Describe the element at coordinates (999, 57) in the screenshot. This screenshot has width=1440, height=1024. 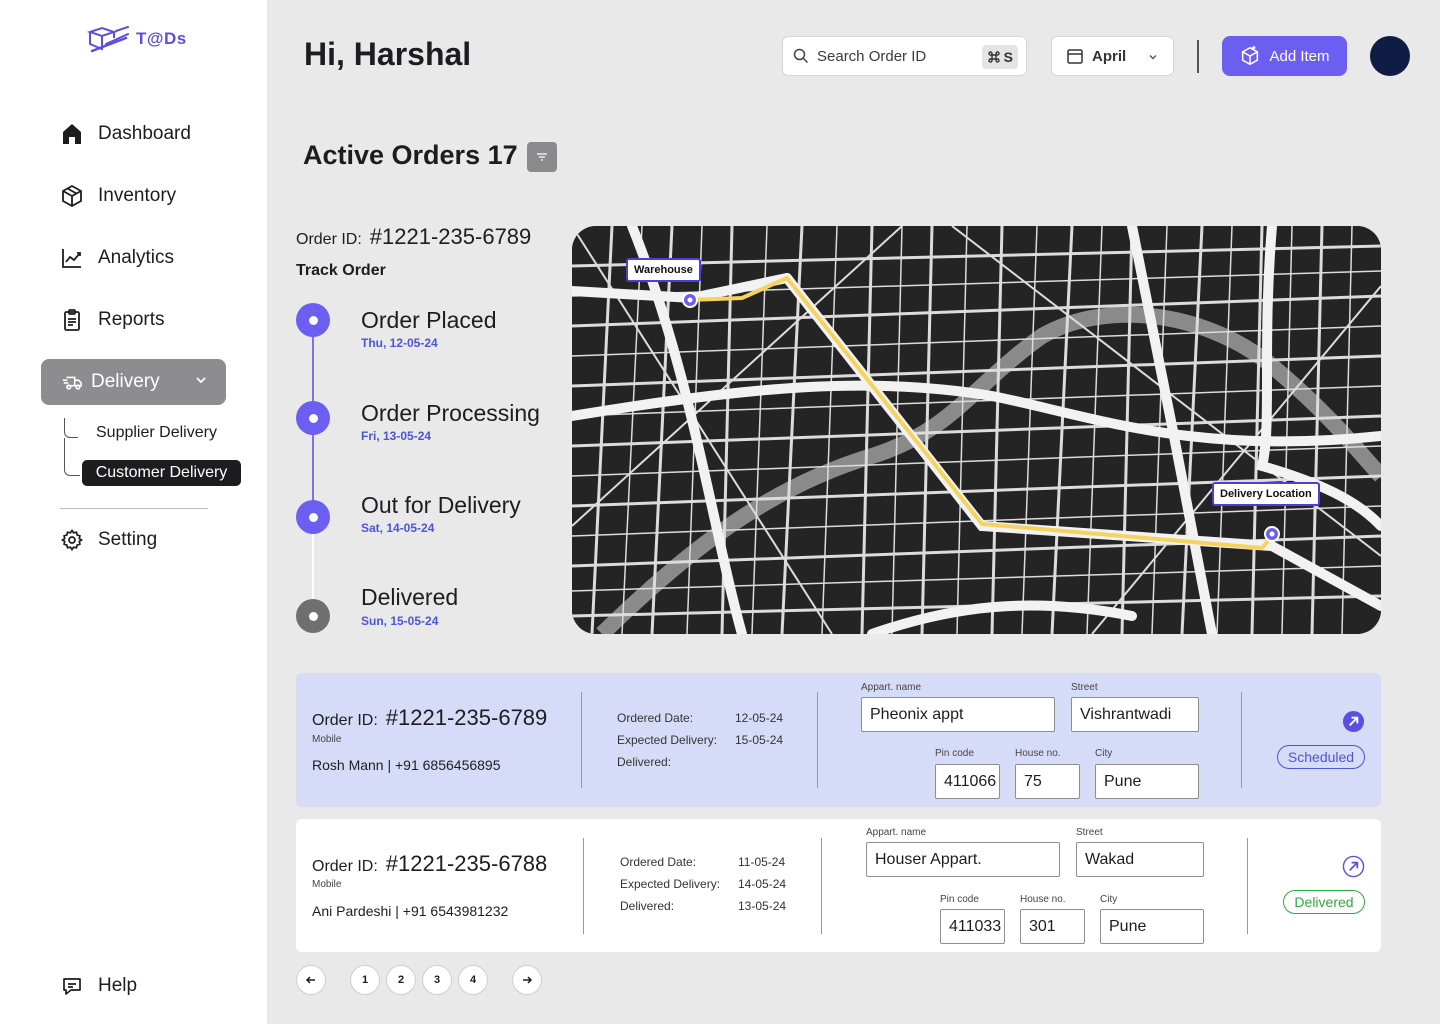
I see `keyboard-shortcut-badge: S` at that location.